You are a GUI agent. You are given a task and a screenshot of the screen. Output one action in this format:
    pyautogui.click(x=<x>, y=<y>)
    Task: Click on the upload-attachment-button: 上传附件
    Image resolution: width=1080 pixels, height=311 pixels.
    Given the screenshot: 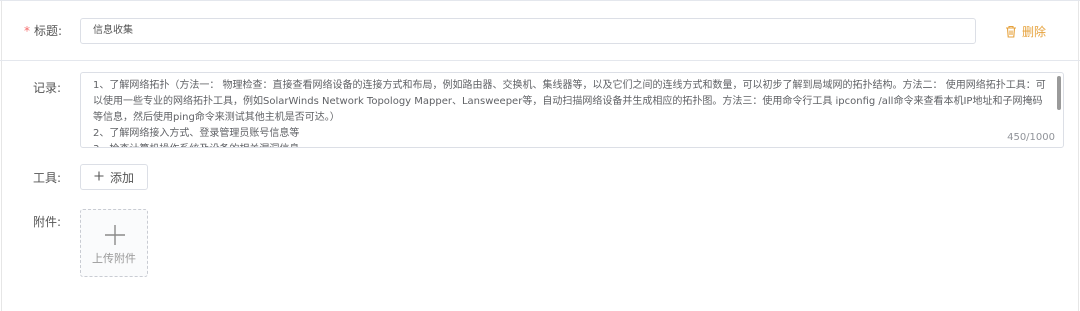 What is the action you would take?
    pyautogui.click(x=114, y=243)
    